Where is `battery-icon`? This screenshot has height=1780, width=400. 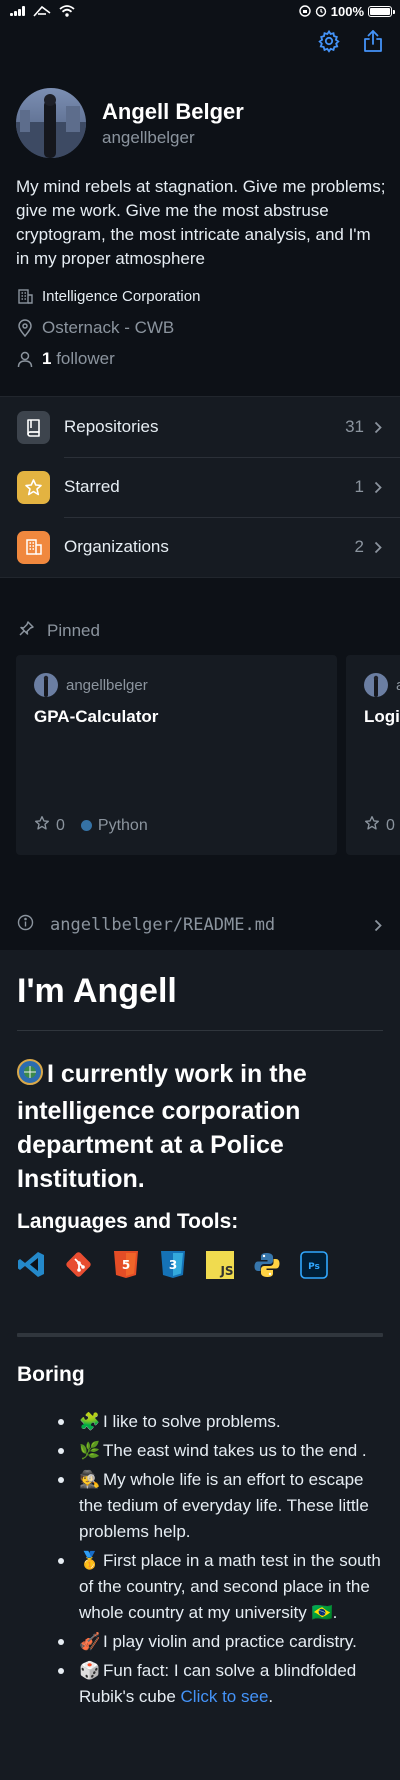
battery-icon is located at coordinates (381, 11).